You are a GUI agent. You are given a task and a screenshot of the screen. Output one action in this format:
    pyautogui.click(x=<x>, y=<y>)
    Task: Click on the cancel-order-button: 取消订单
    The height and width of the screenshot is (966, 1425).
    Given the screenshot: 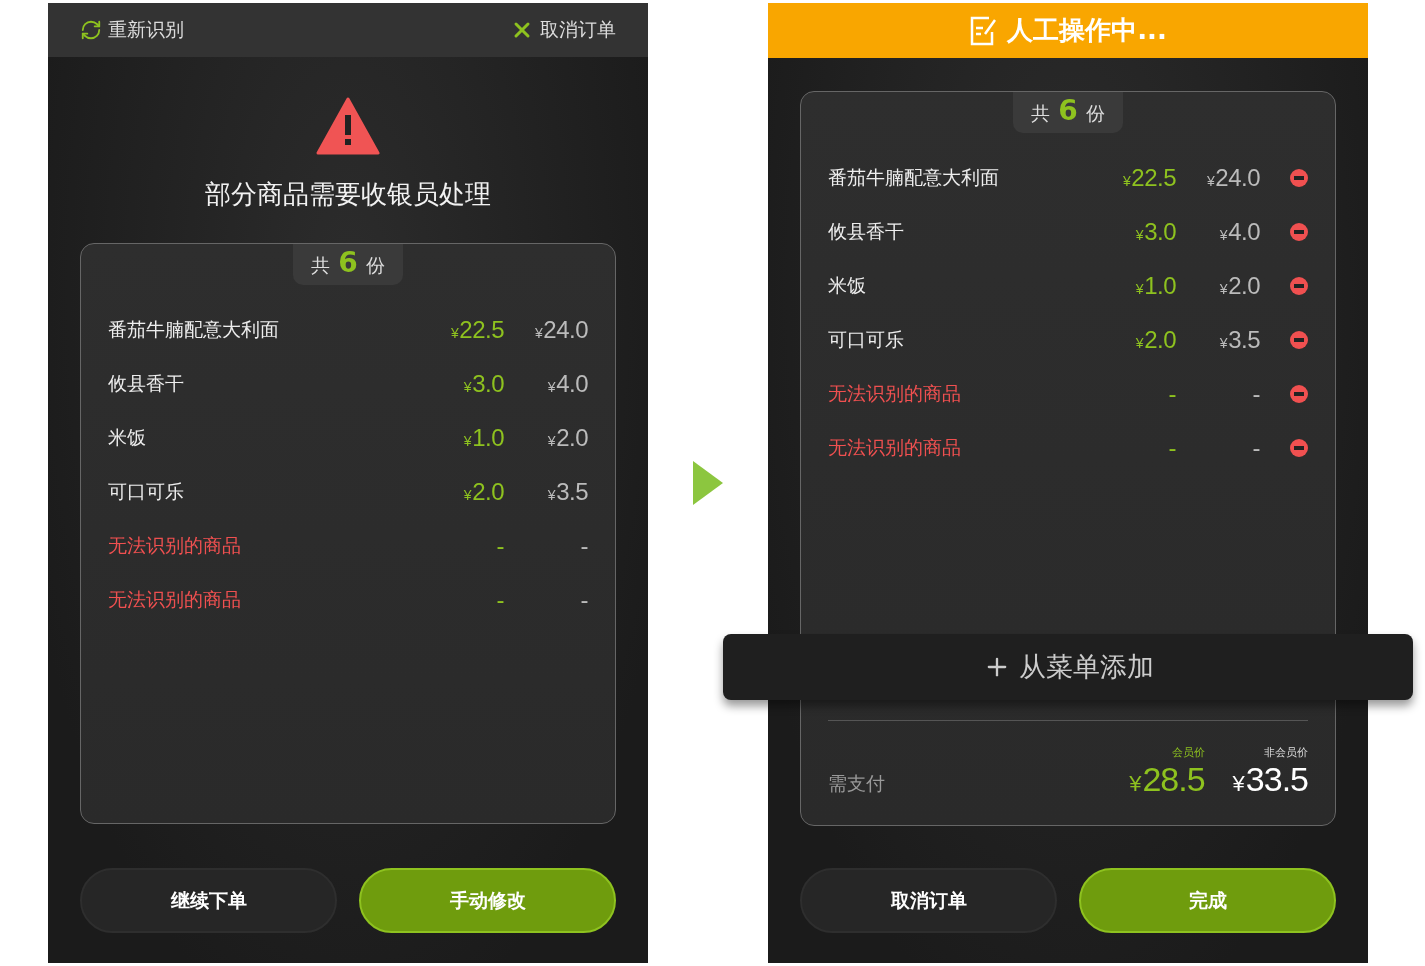 What is the action you would take?
    pyautogui.click(x=563, y=30)
    